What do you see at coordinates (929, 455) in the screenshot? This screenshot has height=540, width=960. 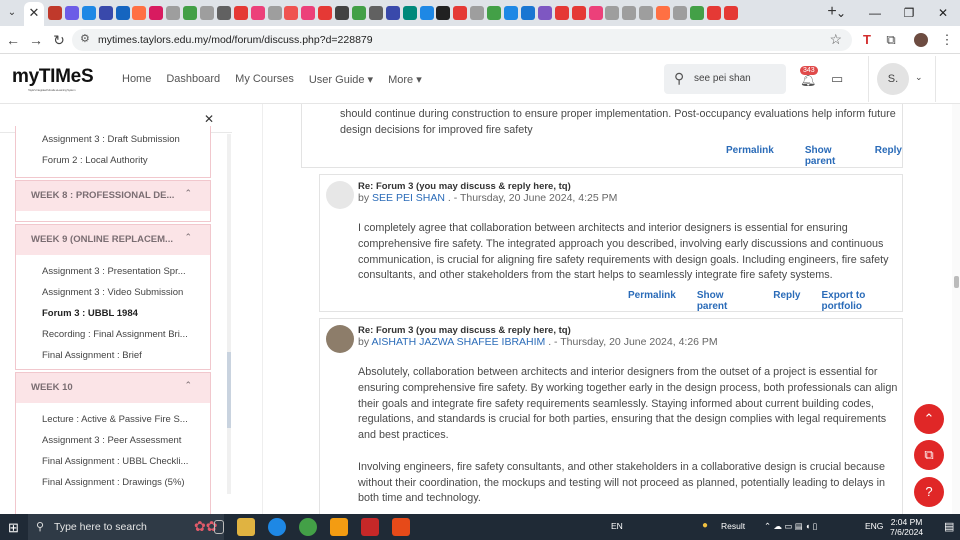 I see `share-button: ⧉` at bounding box center [929, 455].